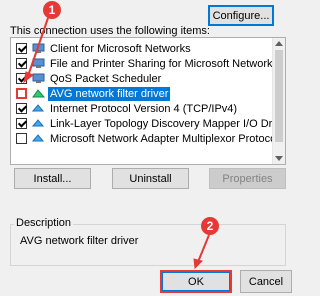 The image size is (320, 296). Describe the element at coordinates (52, 10) in the screenshot. I see `step-1-badge: 1` at that location.